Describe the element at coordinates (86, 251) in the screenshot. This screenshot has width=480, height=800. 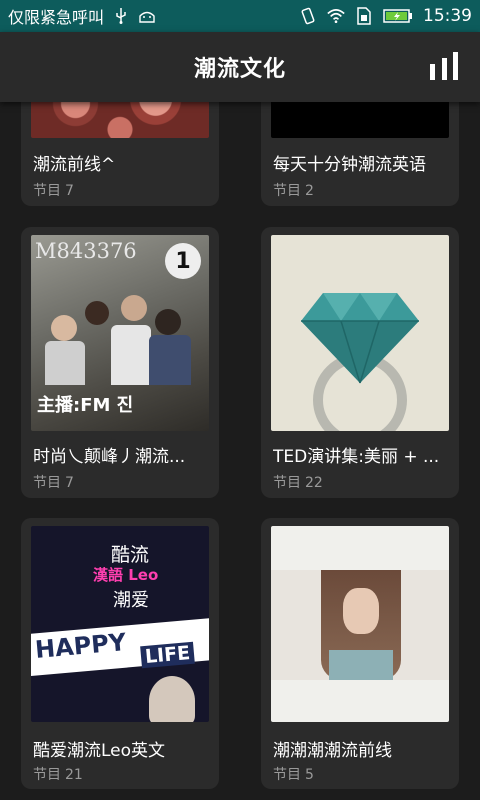
I see `thumbnail-watermark: M843376` at that location.